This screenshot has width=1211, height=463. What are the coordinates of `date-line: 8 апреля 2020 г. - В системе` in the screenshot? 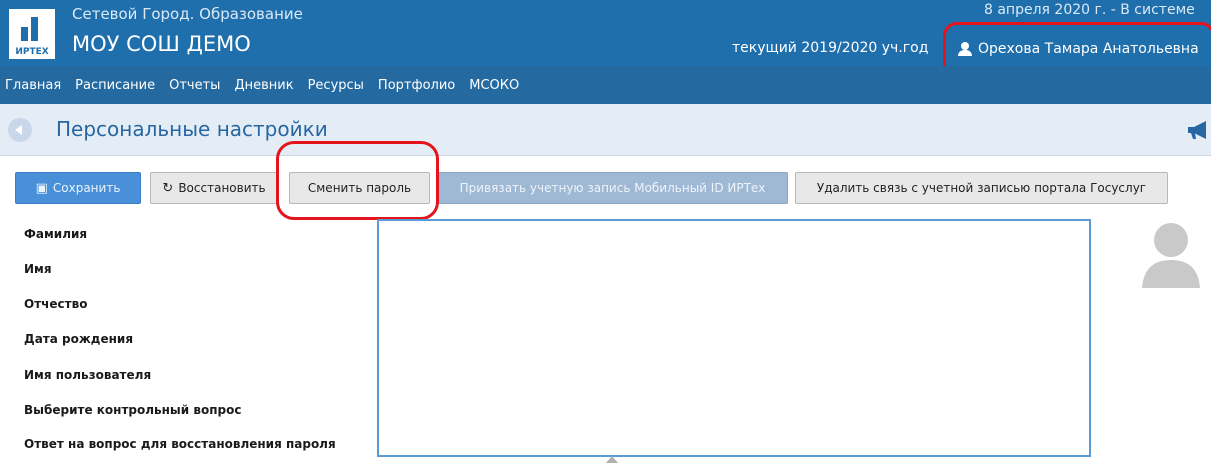 It's located at (1089, 10).